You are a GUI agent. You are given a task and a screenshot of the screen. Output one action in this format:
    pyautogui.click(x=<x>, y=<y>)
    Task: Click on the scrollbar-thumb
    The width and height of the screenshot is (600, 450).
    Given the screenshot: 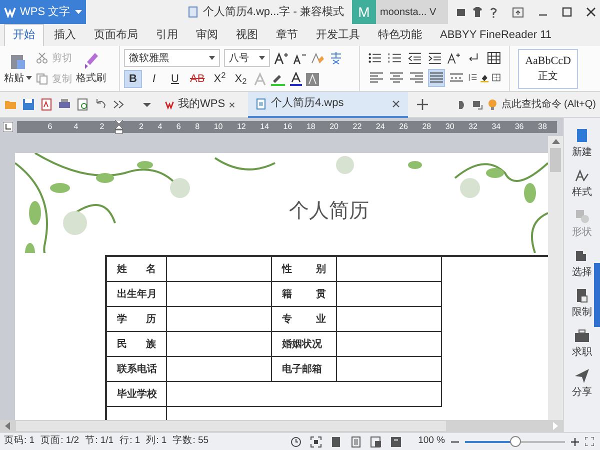 What is the action you would take?
    pyautogui.click(x=555, y=160)
    